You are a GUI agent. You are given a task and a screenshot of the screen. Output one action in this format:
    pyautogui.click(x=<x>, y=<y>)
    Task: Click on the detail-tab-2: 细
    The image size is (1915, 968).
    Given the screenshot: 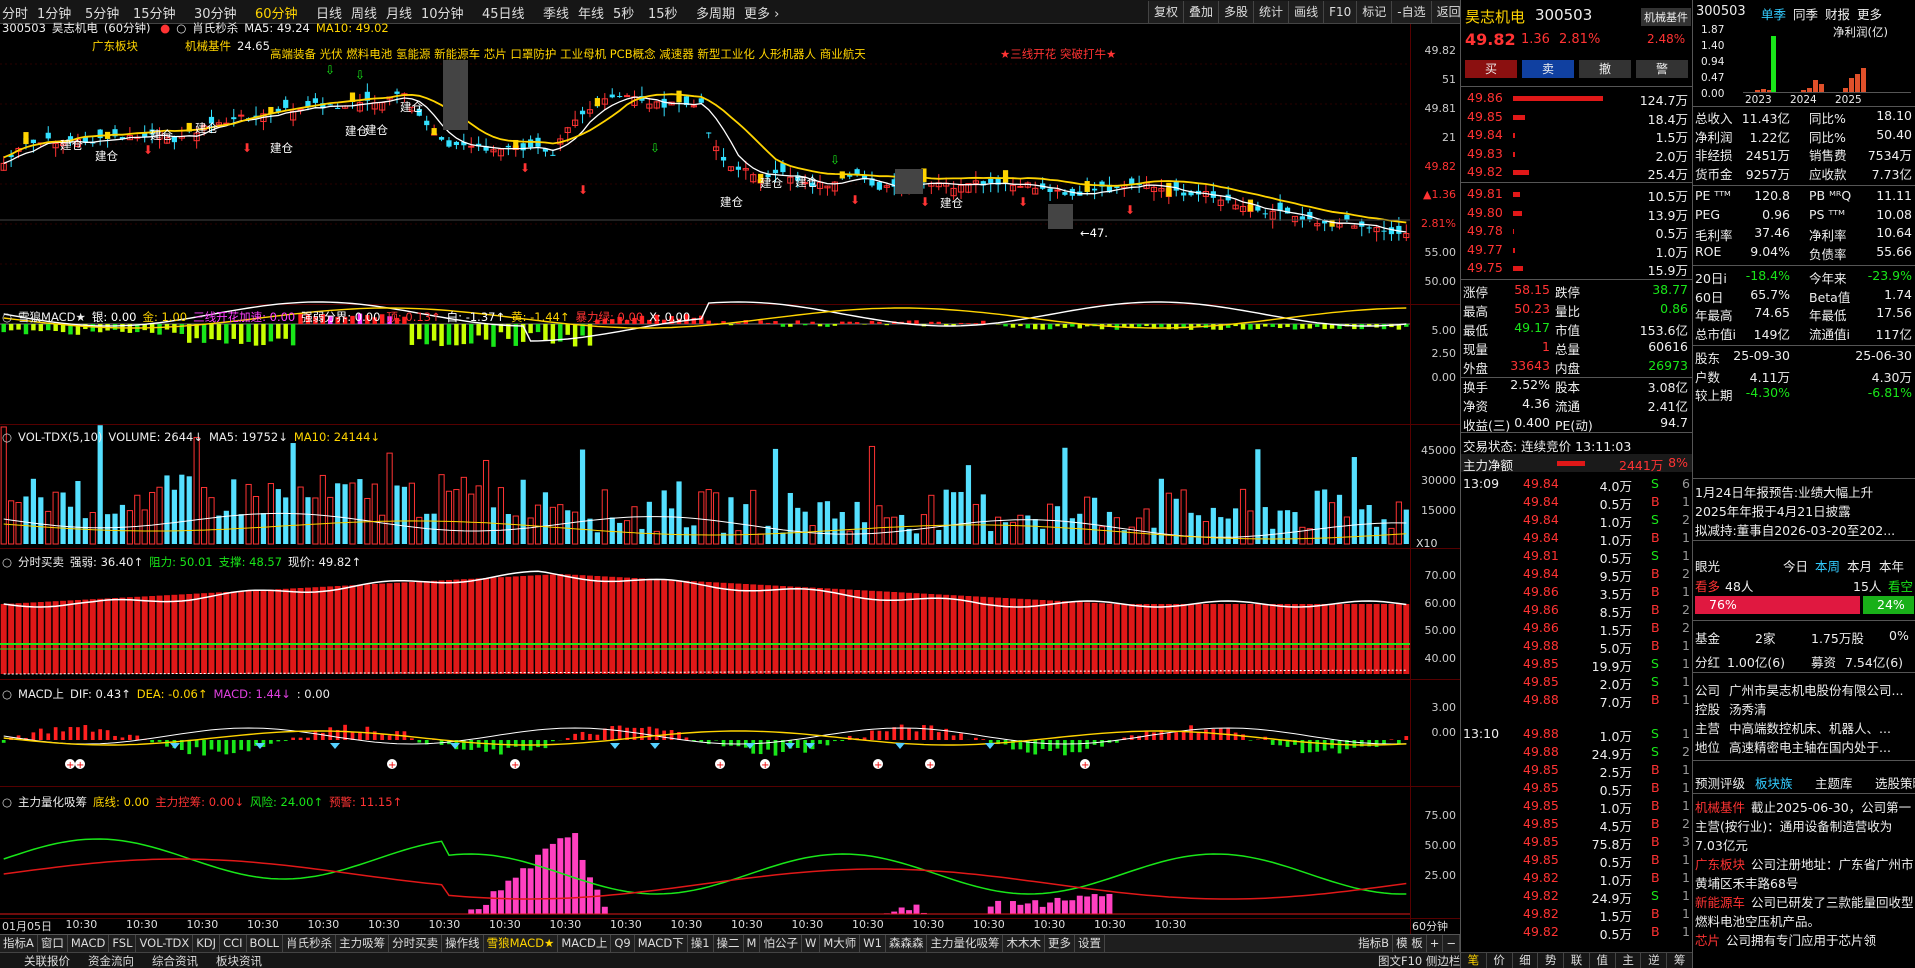 What is the action you would take?
    pyautogui.click(x=1526, y=960)
    